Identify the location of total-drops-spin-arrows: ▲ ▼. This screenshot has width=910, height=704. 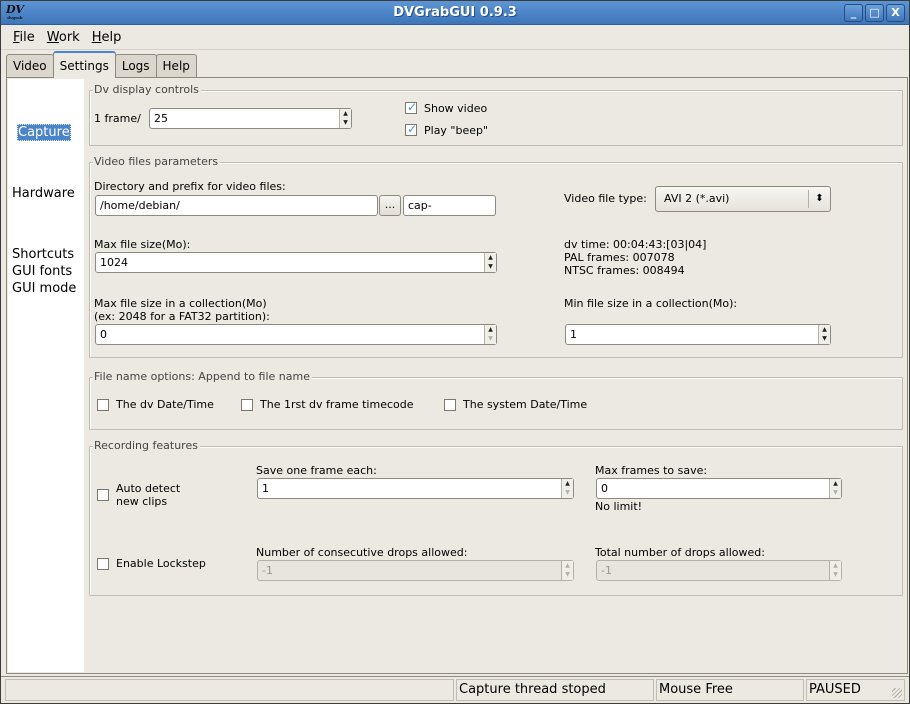
(835, 570).